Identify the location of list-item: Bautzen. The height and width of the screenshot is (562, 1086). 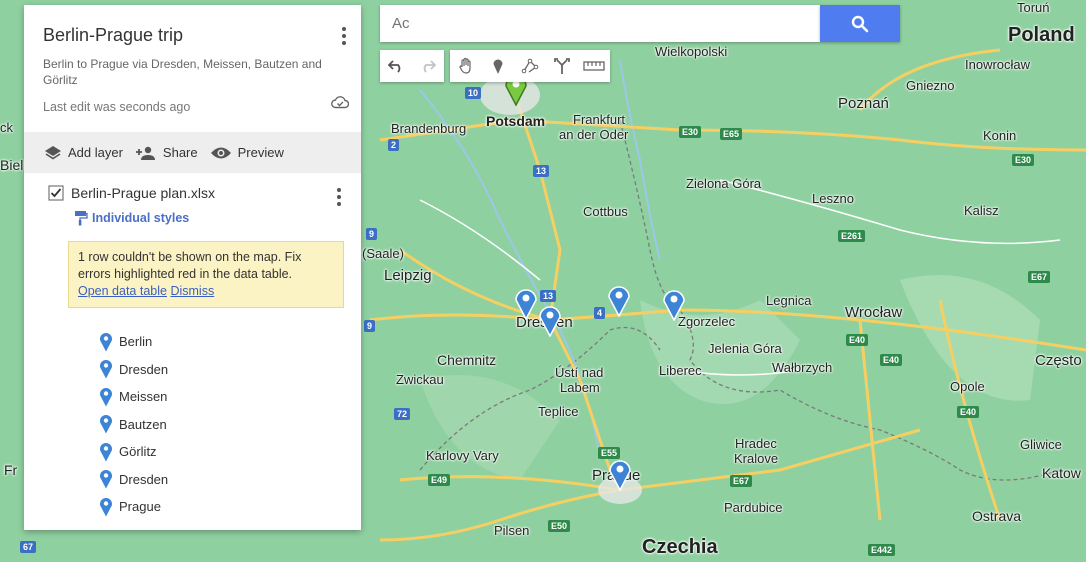
(220, 425).